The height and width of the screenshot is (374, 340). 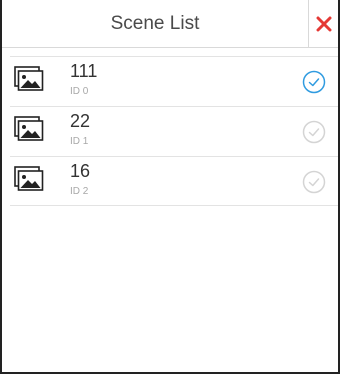 I want to click on scene-name: 22, so click(x=80, y=121).